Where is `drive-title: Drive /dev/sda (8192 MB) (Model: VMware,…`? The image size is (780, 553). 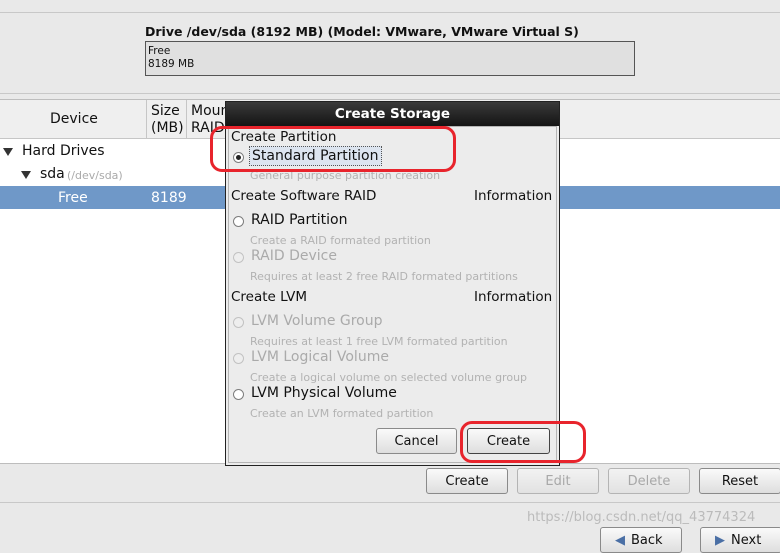
drive-title: Drive /dev/sda (8192 MB) (Model: VMware,… is located at coordinates (362, 31).